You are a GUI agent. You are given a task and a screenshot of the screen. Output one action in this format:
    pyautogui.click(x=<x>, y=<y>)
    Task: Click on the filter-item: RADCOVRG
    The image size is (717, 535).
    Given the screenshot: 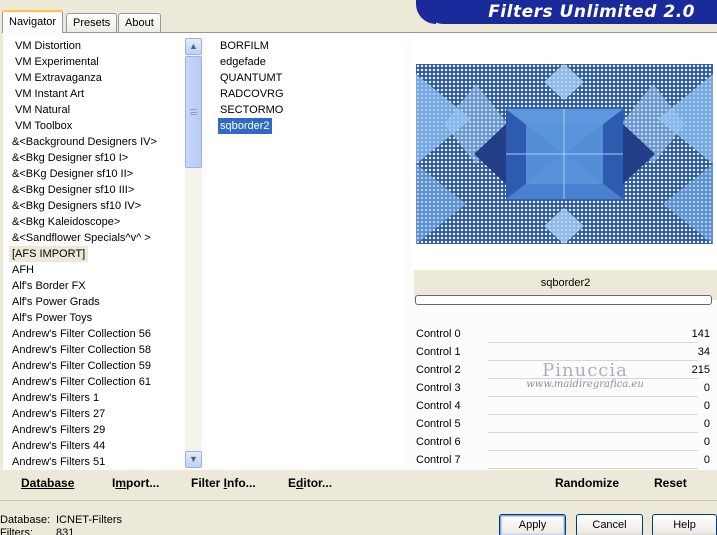 What is the action you would take?
    pyautogui.click(x=252, y=94)
    